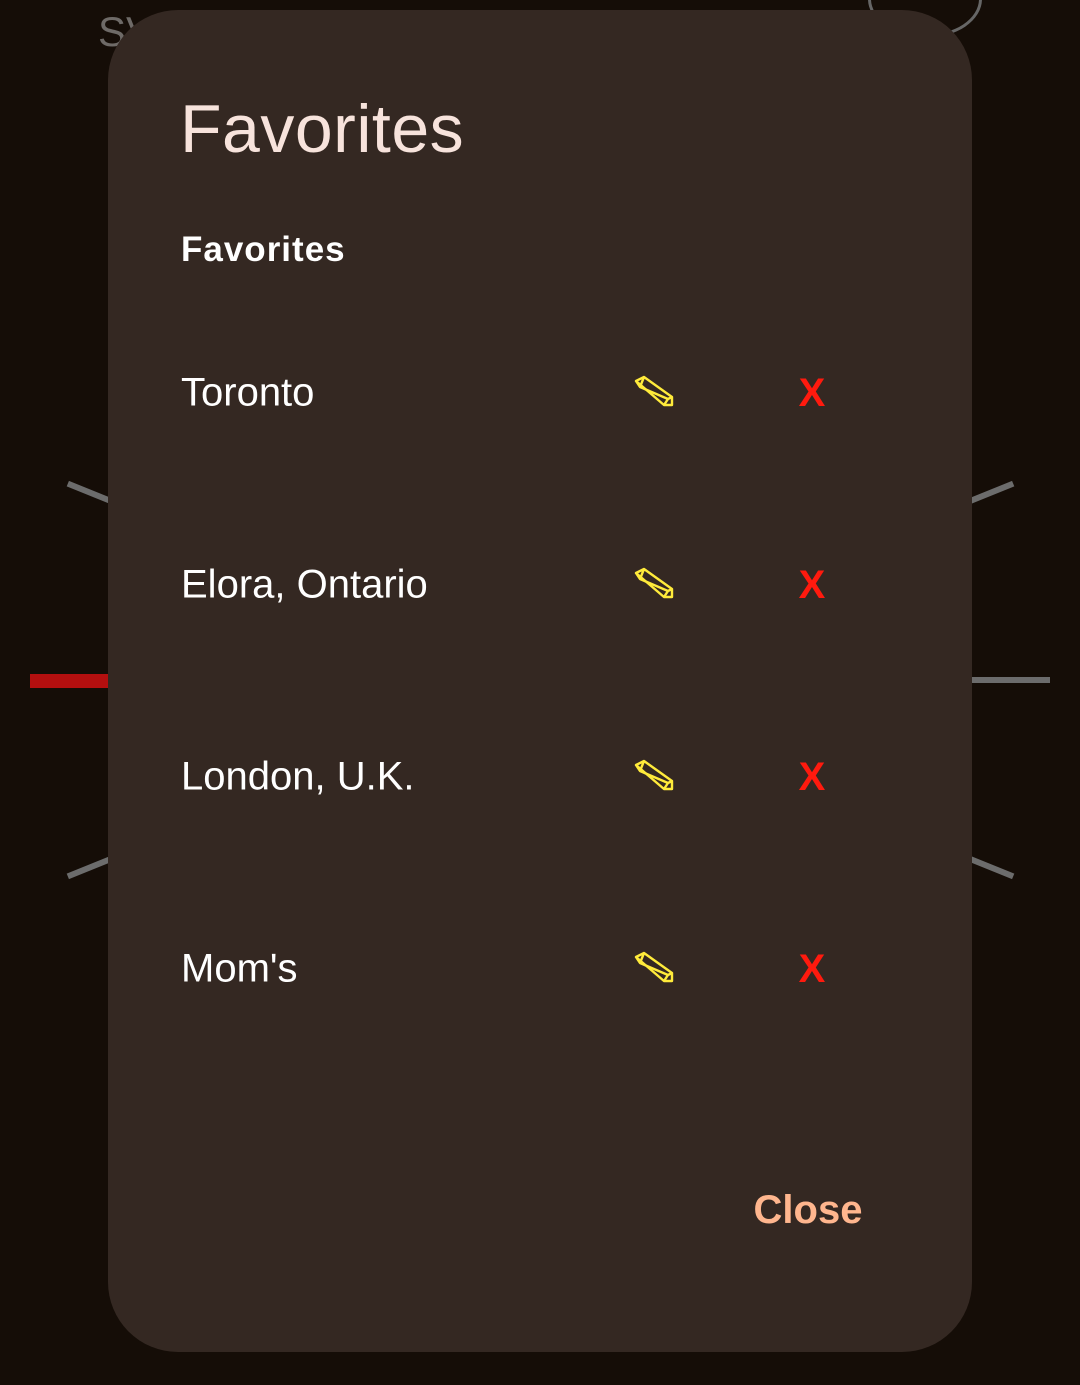  Describe the element at coordinates (248, 392) in the screenshot. I see `favorite-name: Toronto` at that location.